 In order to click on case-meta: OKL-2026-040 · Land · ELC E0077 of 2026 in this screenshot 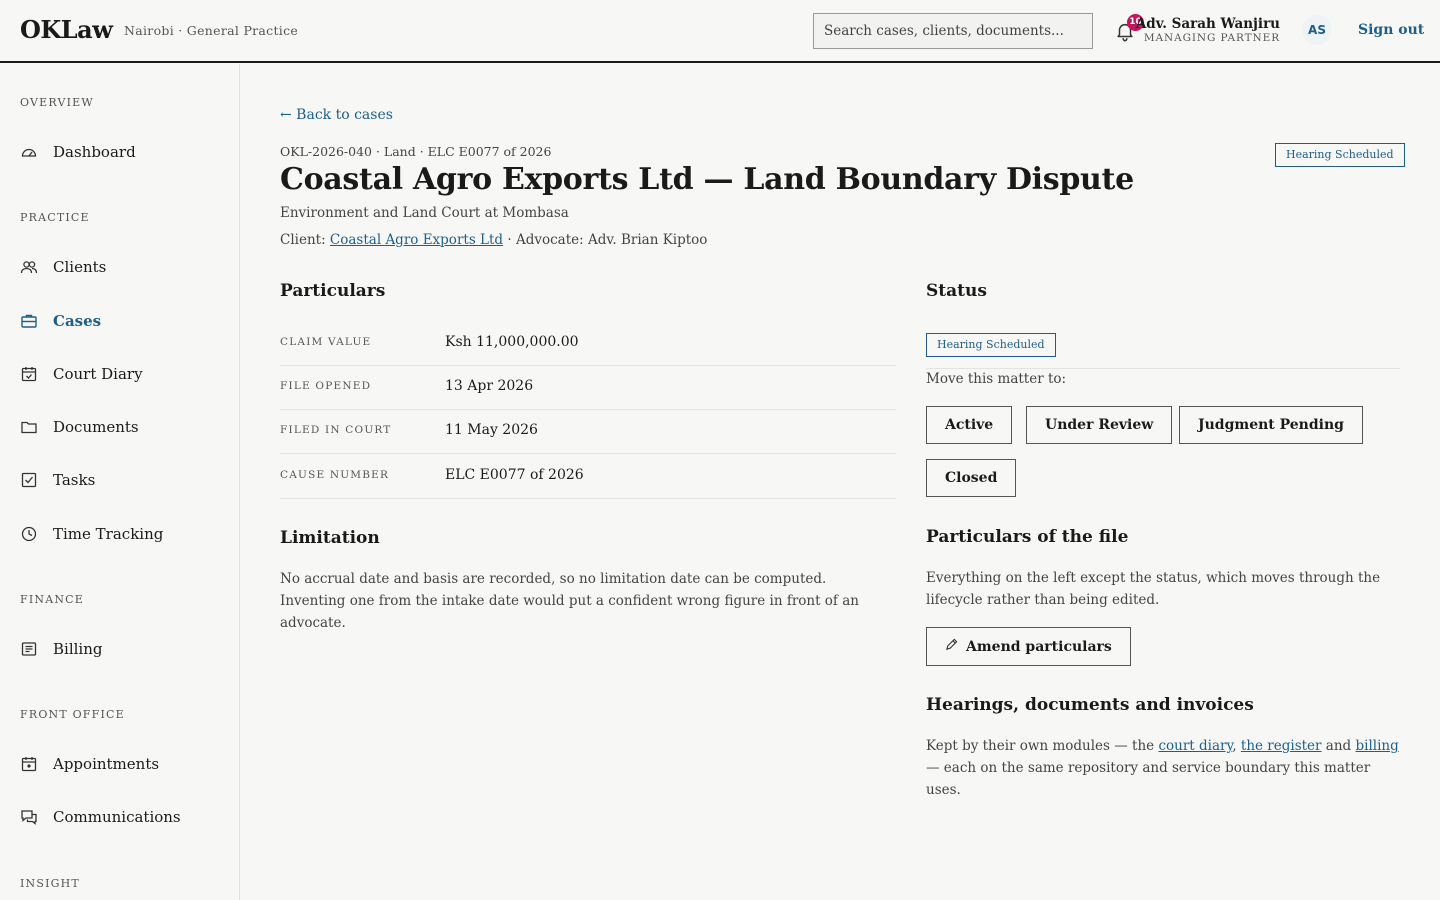, I will do `click(416, 151)`.